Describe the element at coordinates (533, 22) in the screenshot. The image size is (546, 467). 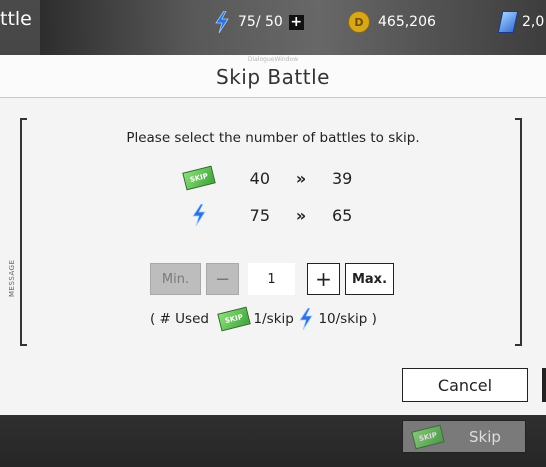
I see `gem-value: 2,0` at that location.